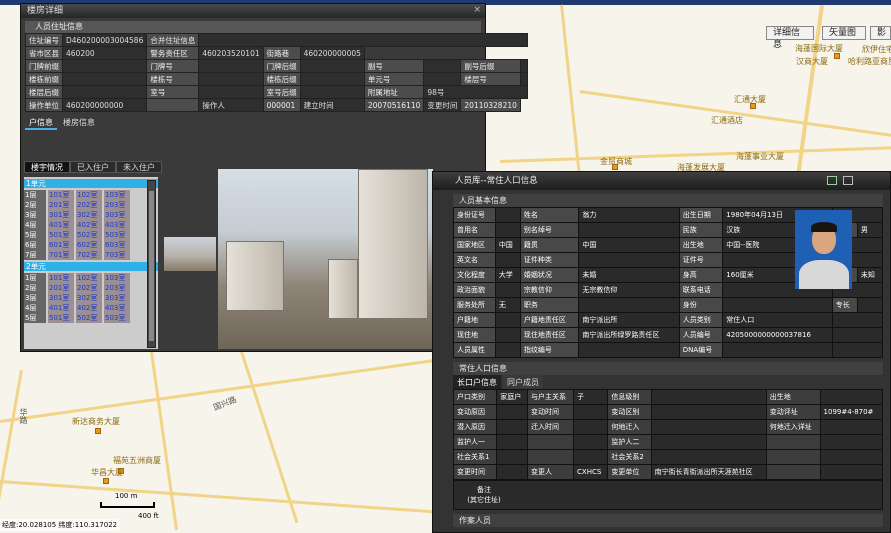 The height and width of the screenshot is (533, 891). Describe the element at coordinates (61, 245) in the screenshot. I see `room-link: 601室` at that location.